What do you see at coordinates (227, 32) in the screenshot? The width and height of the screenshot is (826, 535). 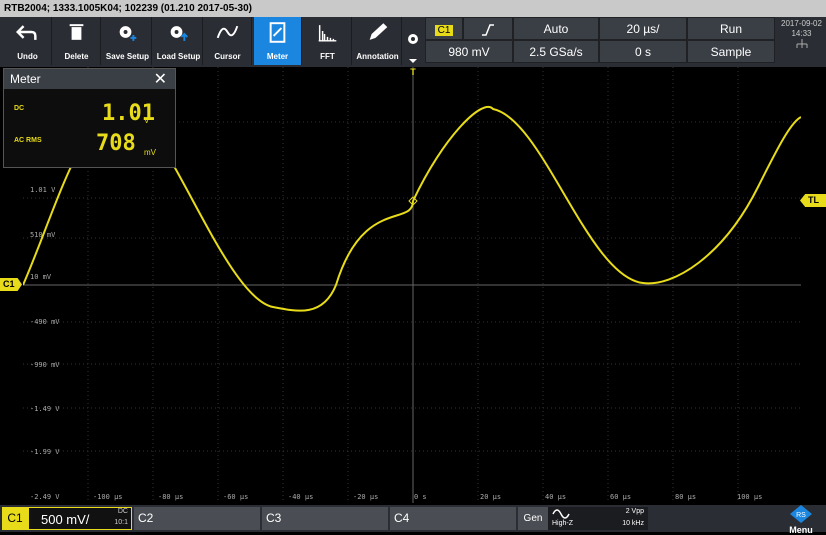 I see `cursor-icon` at bounding box center [227, 32].